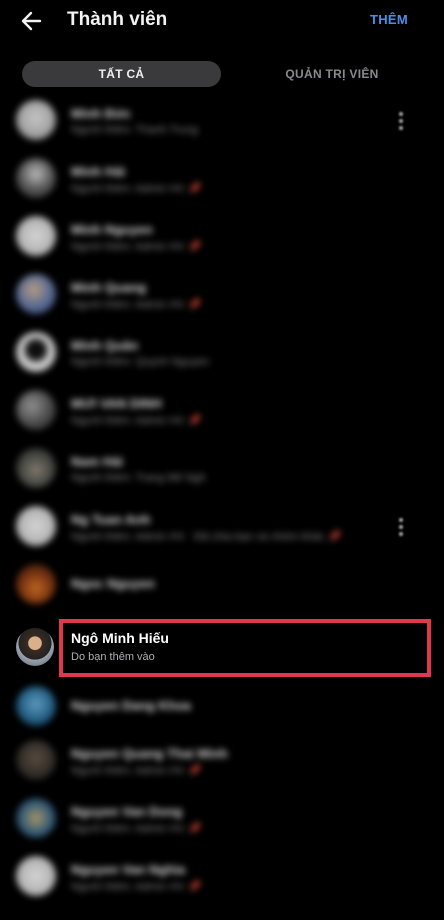 This screenshot has width=444, height=920. What do you see at coordinates (134, 130) in the screenshot?
I see `member-subtitle: Người thêm: Thanh Trung` at bounding box center [134, 130].